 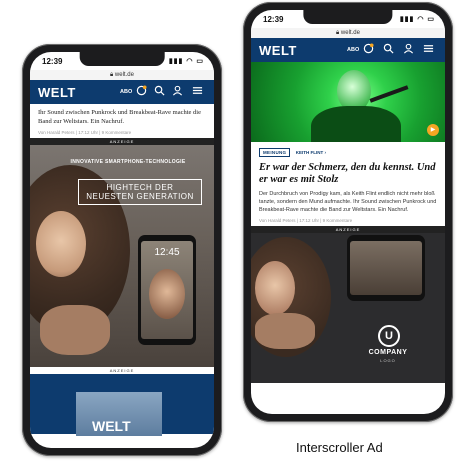 I want to click on ad-product-screen: 12:45, so click(x=167, y=290).